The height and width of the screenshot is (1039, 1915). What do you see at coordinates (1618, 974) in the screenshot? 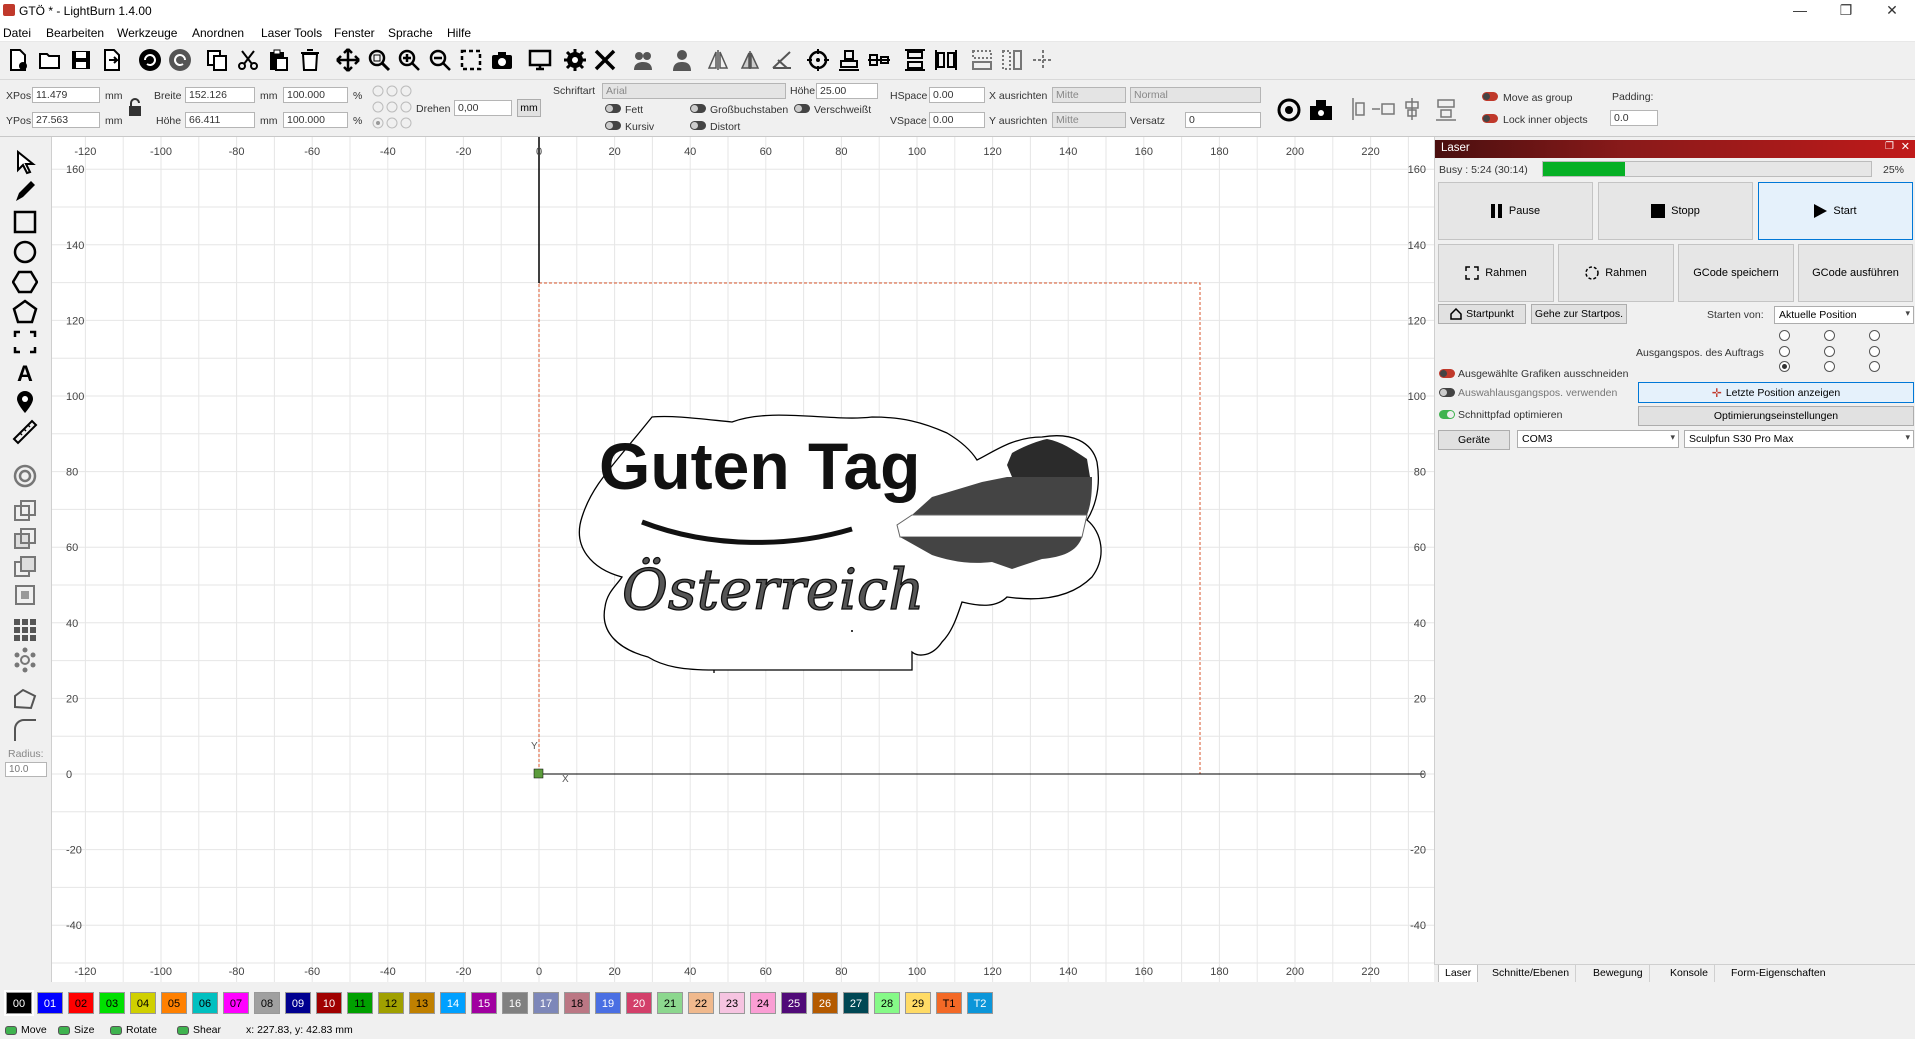
I see `tab-move: Bewegung` at bounding box center [1618, 974].